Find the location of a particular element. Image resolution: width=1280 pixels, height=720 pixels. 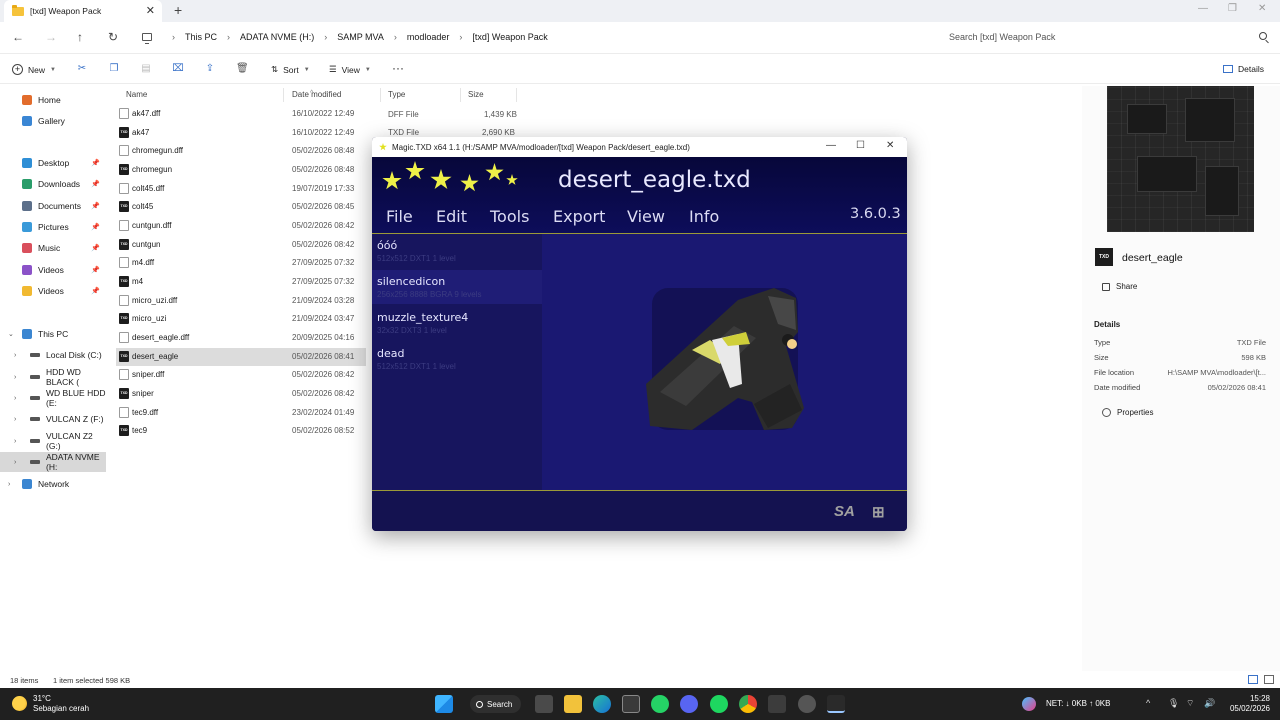

start-icon is located at coordinates (444, 704).